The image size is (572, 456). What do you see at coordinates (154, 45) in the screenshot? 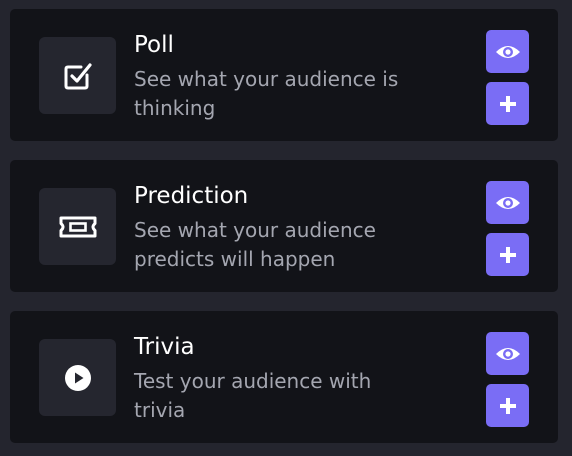
I see `card-title: Poll` at bounding box center [154, 45].